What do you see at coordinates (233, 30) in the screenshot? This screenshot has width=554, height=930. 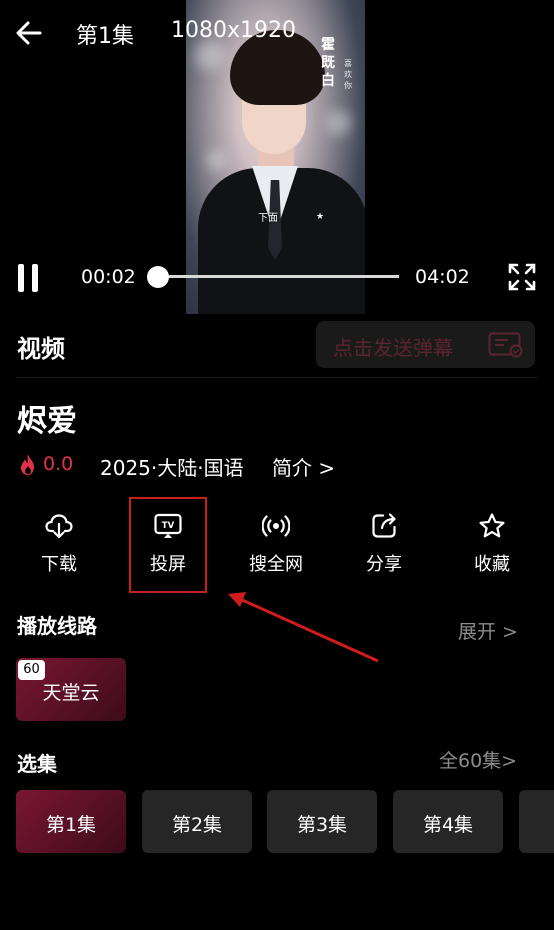 I see `resolution-label: 1080x1920` at bounding box center [233, 30].